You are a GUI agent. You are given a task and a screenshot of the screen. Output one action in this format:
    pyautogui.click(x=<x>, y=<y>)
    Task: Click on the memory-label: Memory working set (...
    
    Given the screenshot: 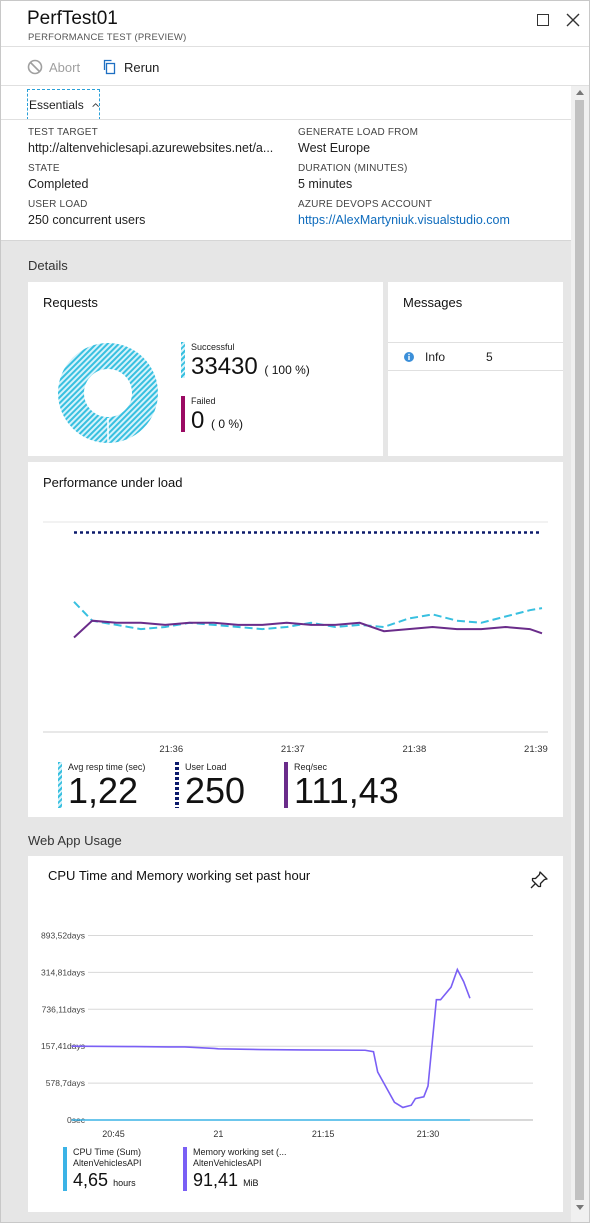 What is the action you would take?
    pyautogui.click(x=240, y=1152)
    